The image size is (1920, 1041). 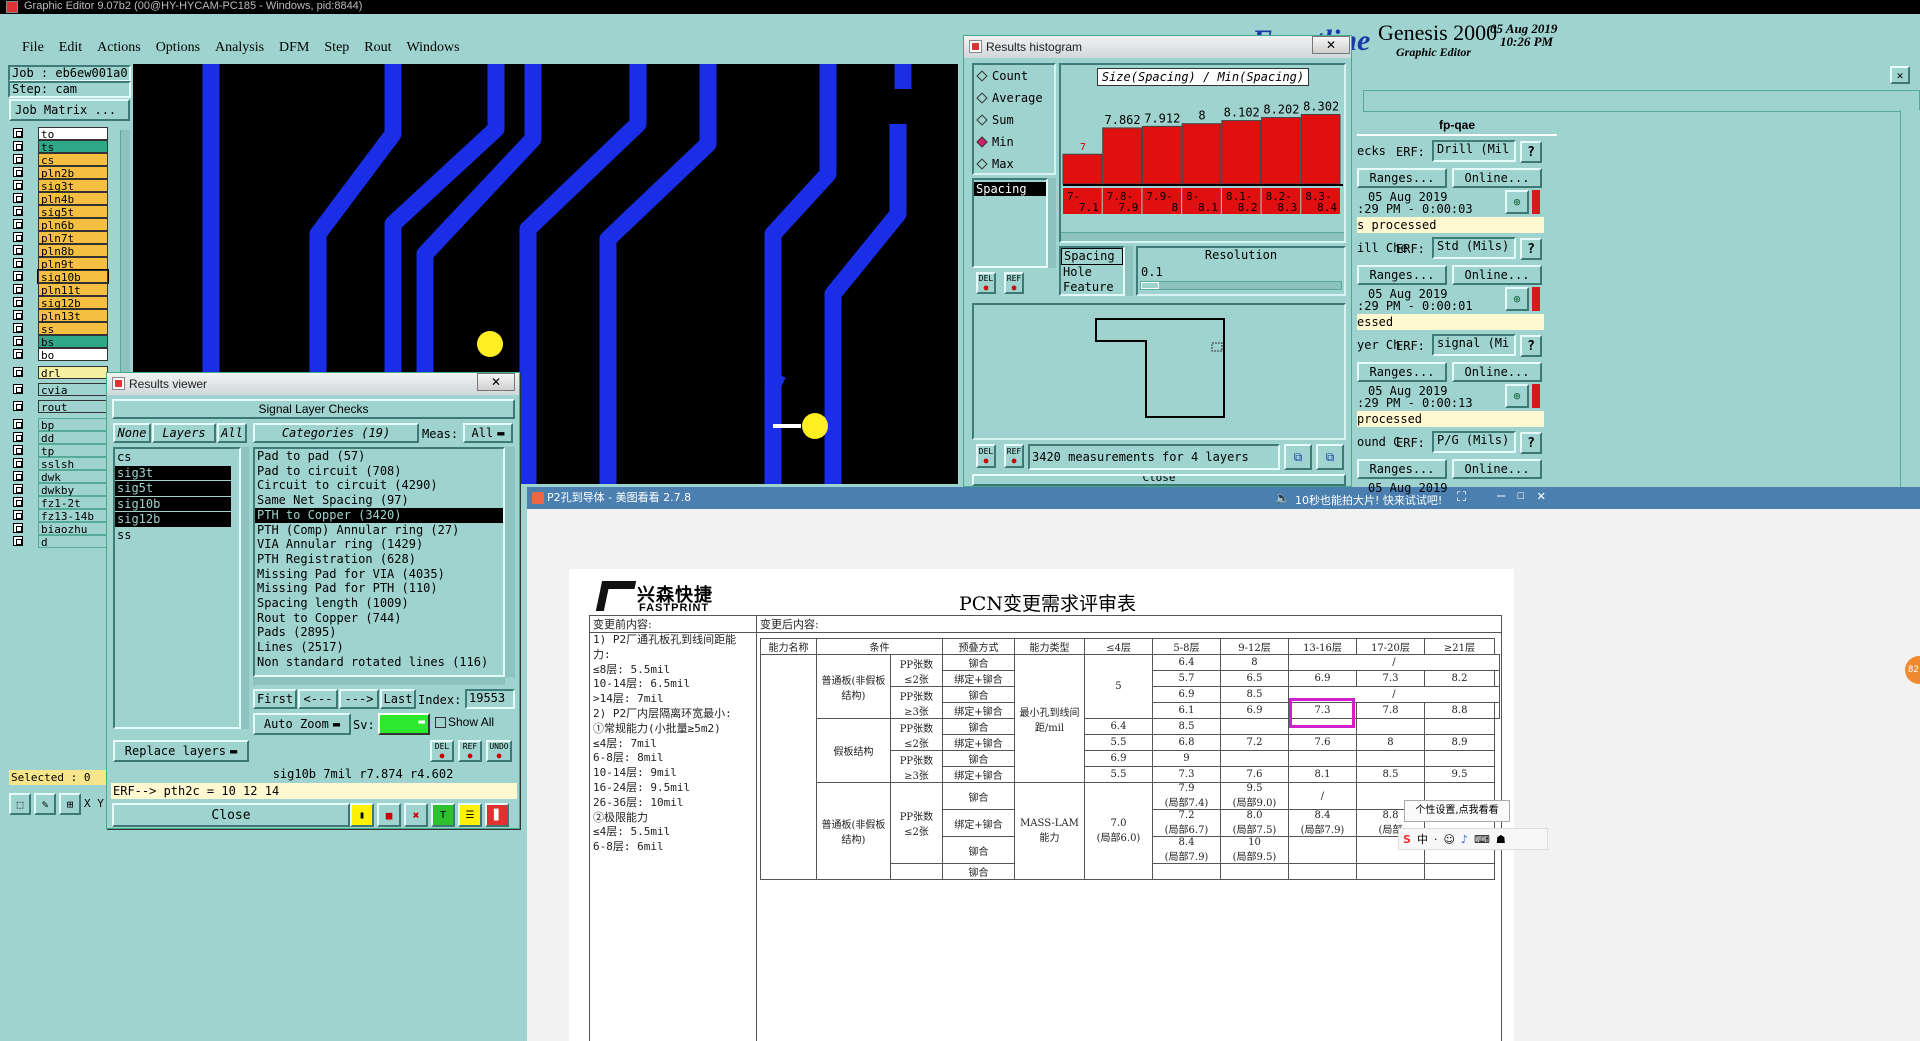 What do you see at coordinates (1422, 839) in the screenshot?
I see `ime-mode: 中` at bounding box center [1422, 839].